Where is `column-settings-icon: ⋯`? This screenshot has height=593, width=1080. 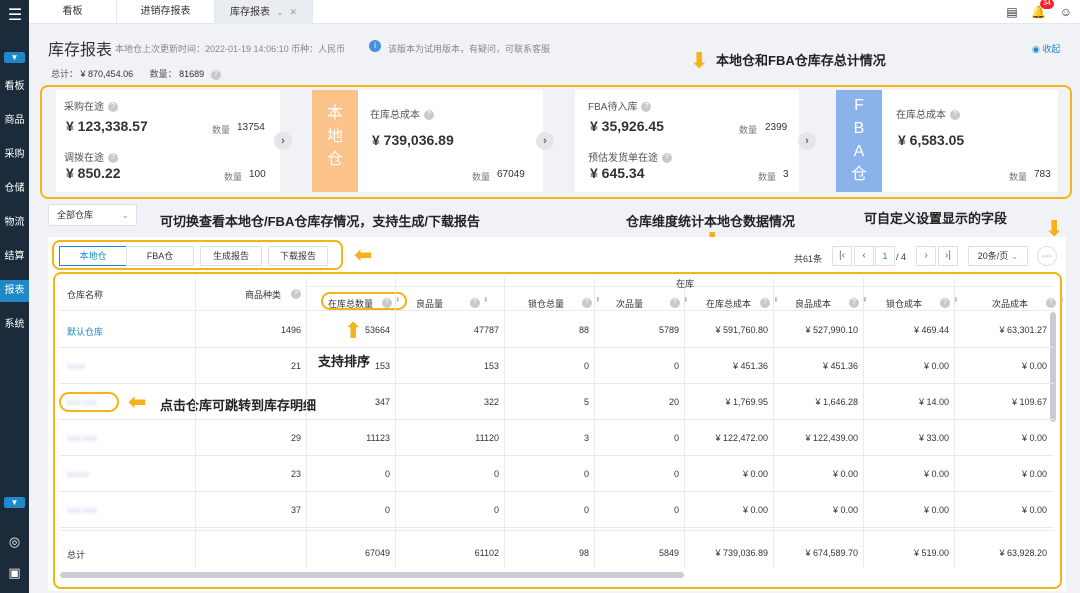 column-settings-icon: ⋯ is located at coordinates (1047, 256).